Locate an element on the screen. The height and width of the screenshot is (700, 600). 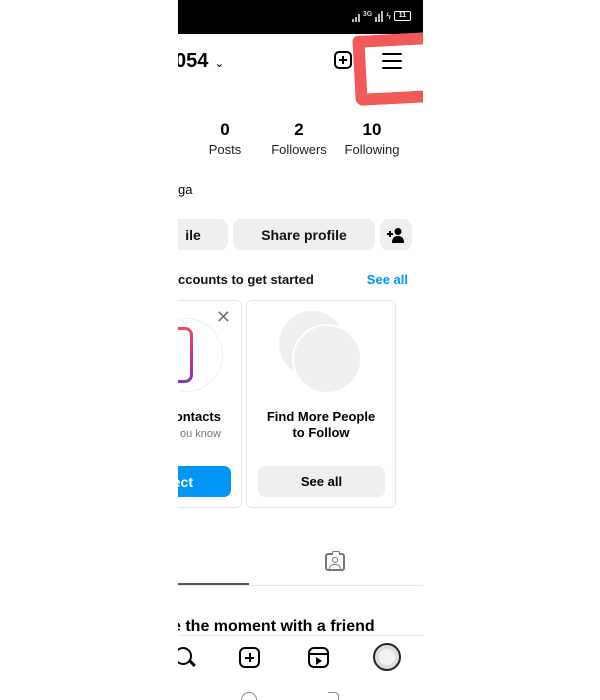
close-icon: ✕ is located at coordinates (223, 317).